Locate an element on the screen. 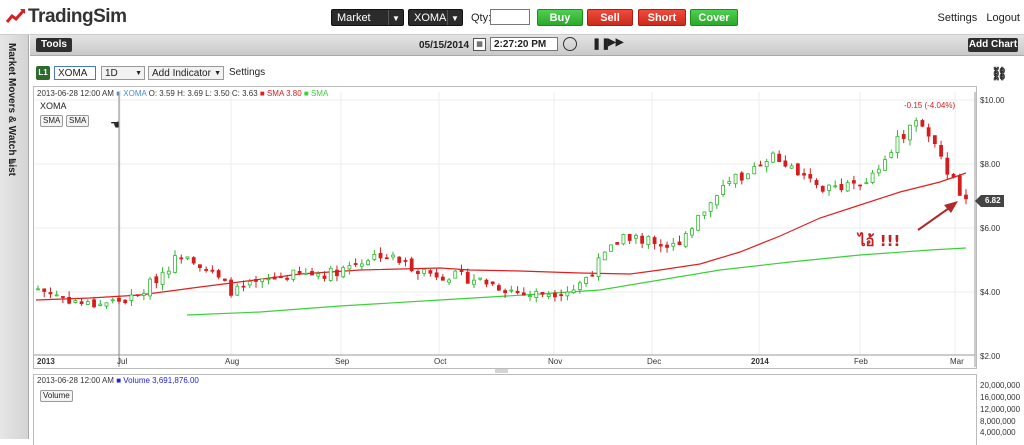 The height and width of the screenshot is (445, 1024). volume-legend-date: 2013-06-28 12:00 AM is located at coordinates (75, 380).